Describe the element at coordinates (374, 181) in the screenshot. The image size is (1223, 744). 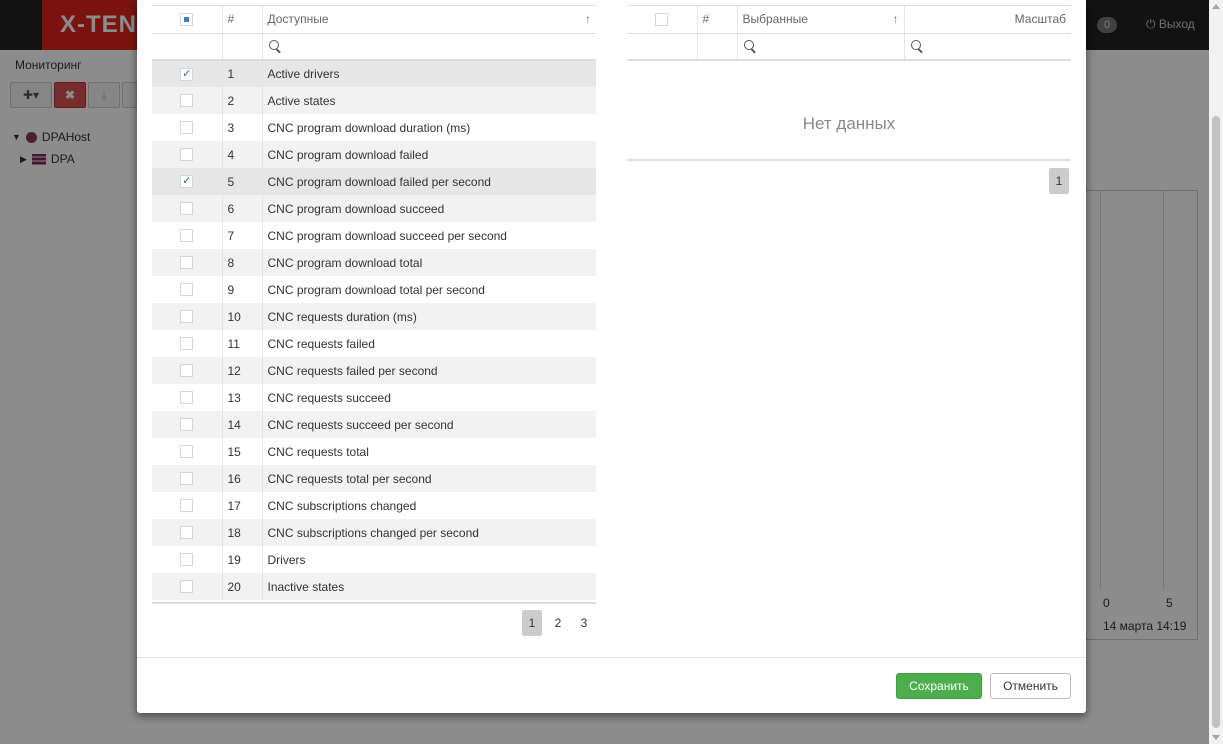
I see `table-row: ✓ 5 CNC program download failed per second` at that location.